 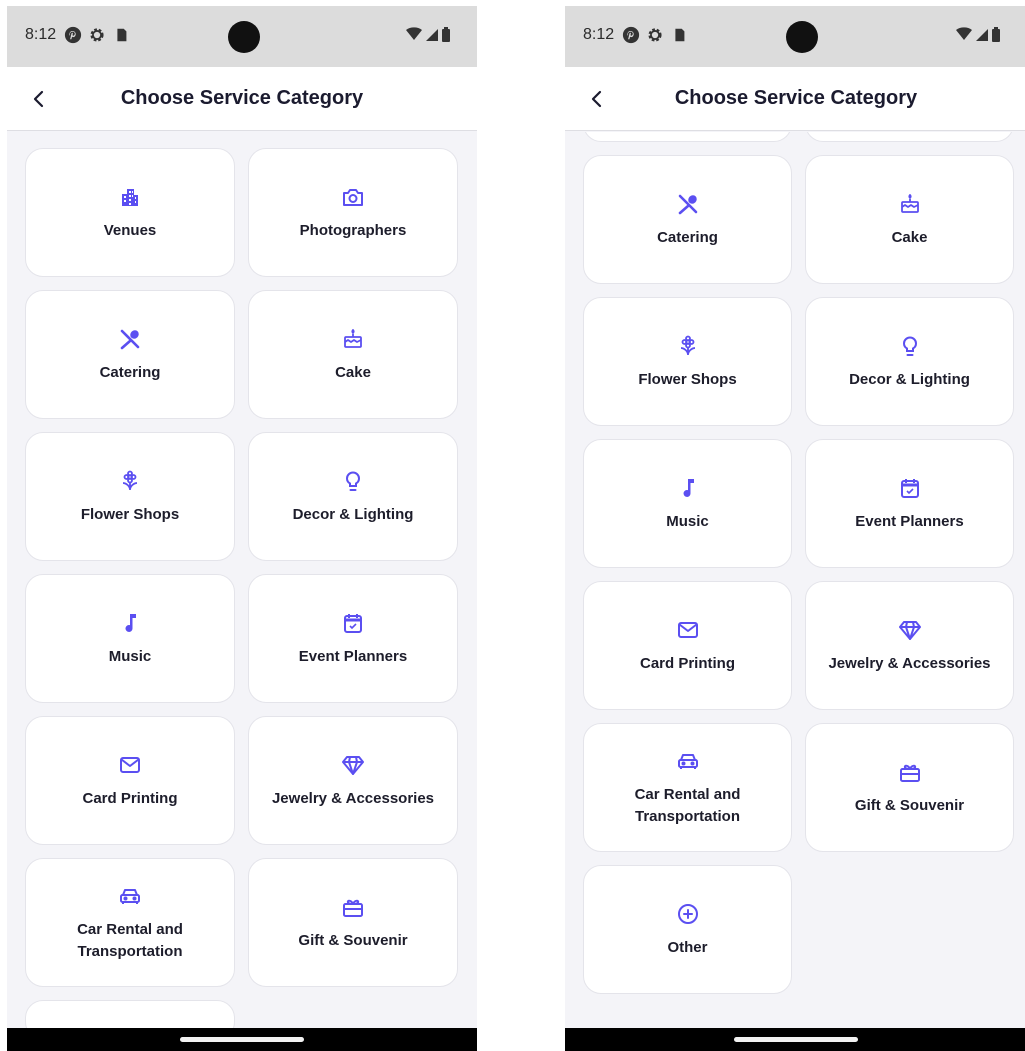 I want to click on plus-circle-icon, so click(x=688, y=914).